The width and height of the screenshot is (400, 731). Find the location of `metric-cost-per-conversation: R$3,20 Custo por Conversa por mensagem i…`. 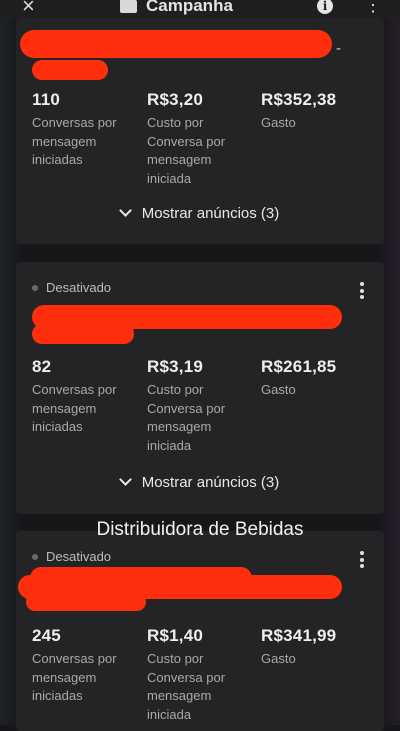

metric-cost-per-conversation: R$3,20 Custo por Conversa por mensagem i… is located at coordinates (203, 139).